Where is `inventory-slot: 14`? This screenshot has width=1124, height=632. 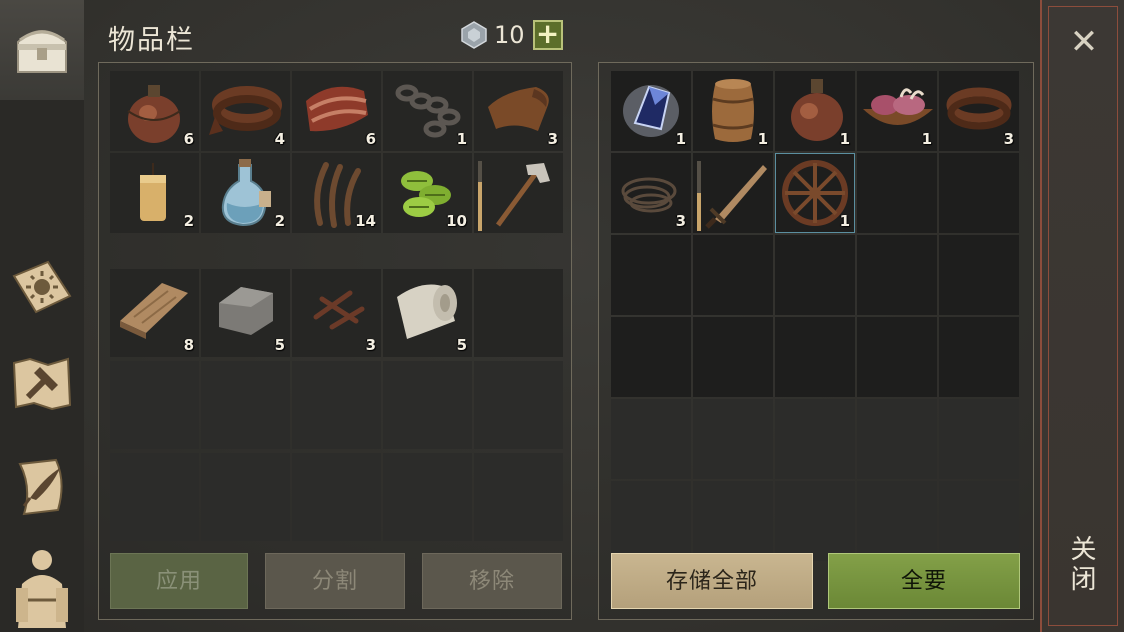 inventory-slot: 14 is located at coordinates (336, 193).